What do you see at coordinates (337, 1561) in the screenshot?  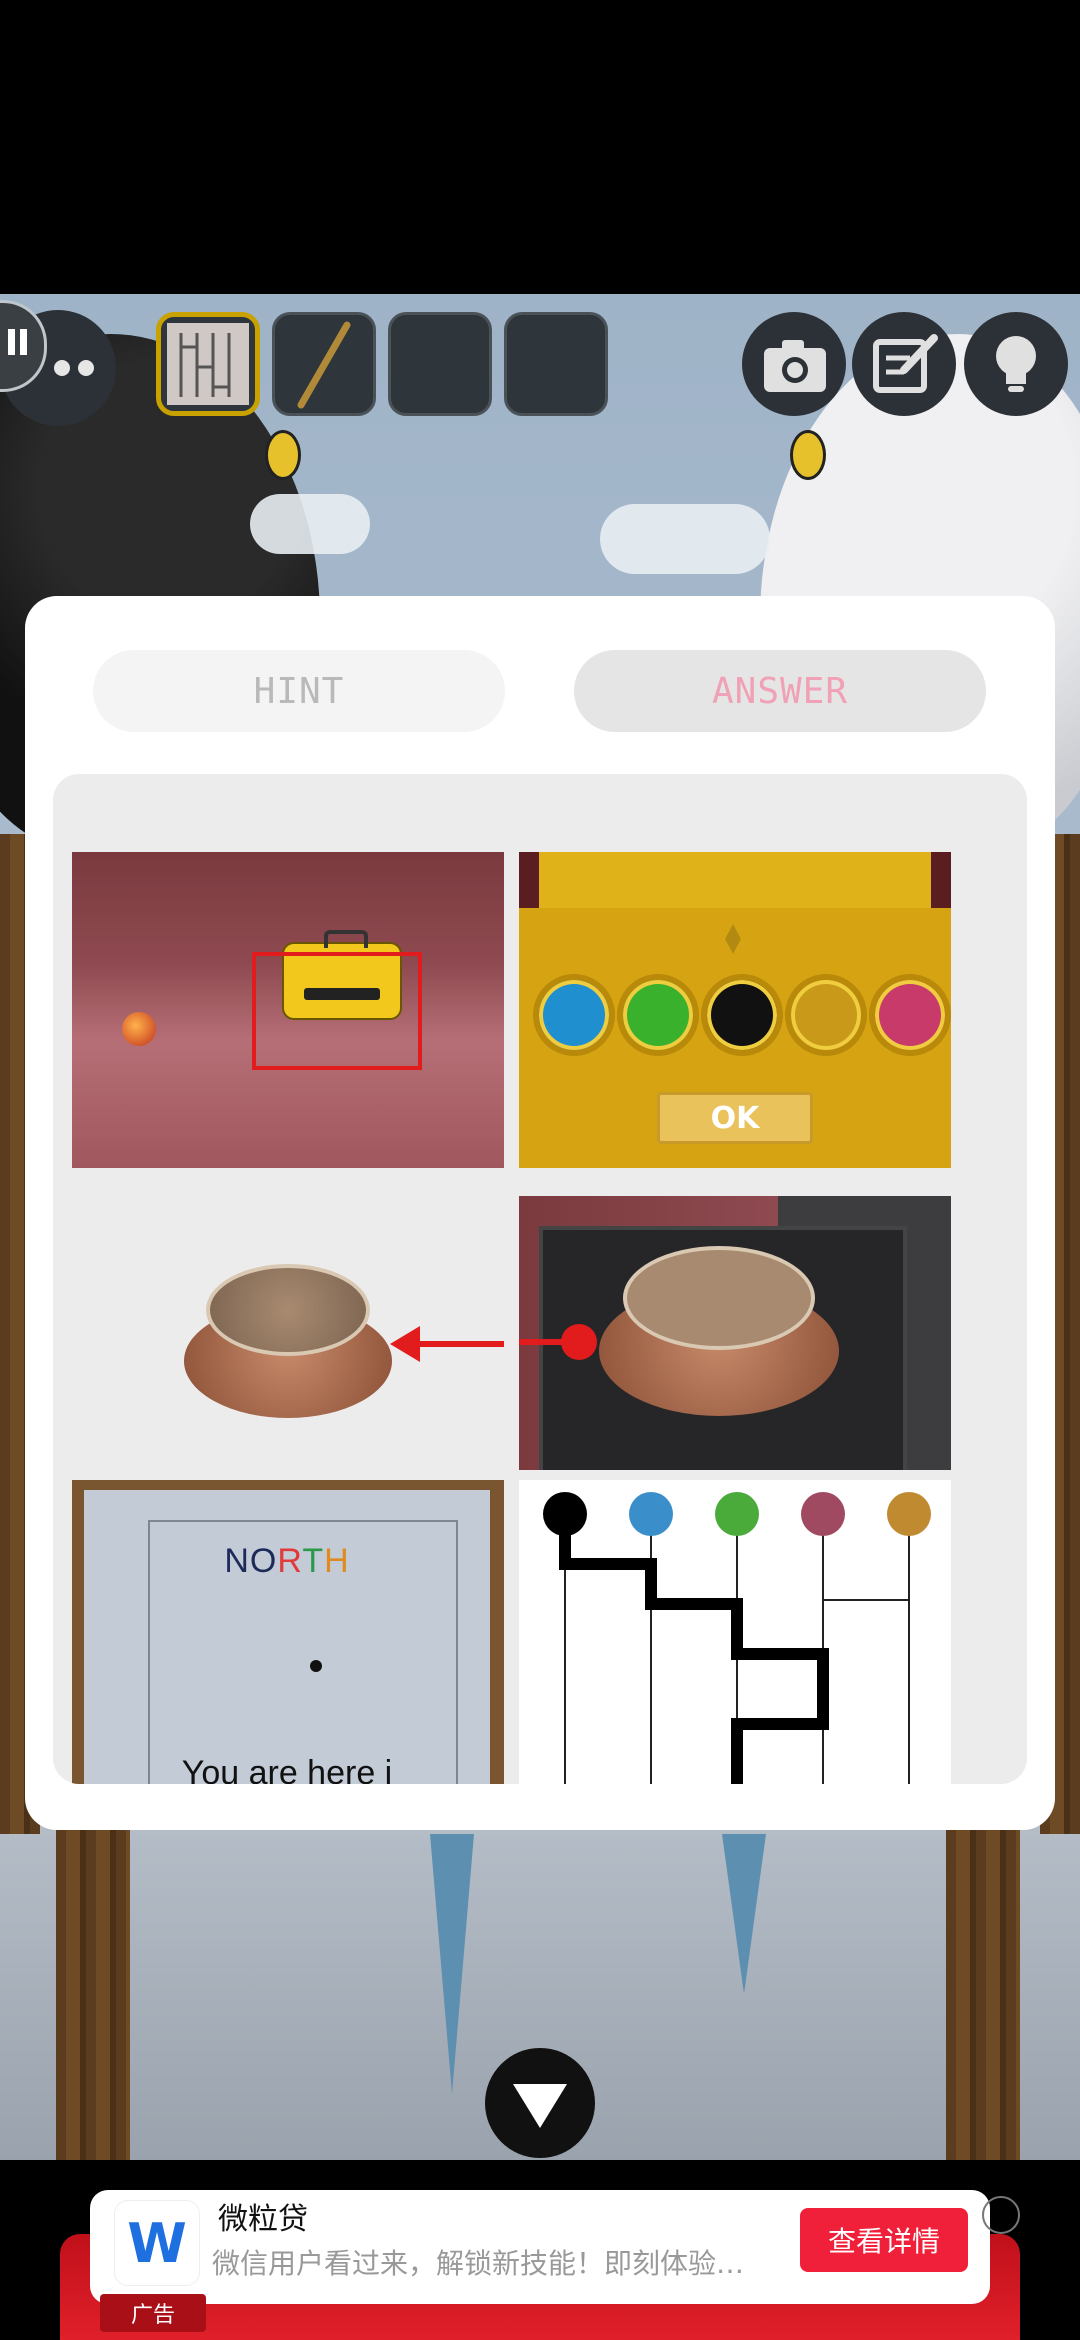 I see `north-letter: H` at bounding box center [337, 1561].